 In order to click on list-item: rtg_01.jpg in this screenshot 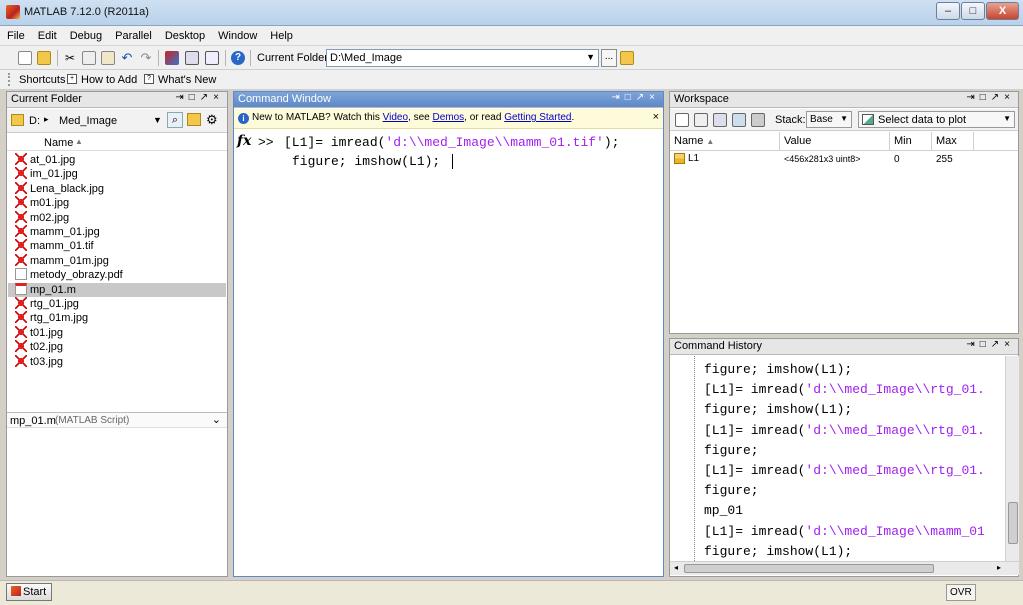, I will do `click(47, 304)`.